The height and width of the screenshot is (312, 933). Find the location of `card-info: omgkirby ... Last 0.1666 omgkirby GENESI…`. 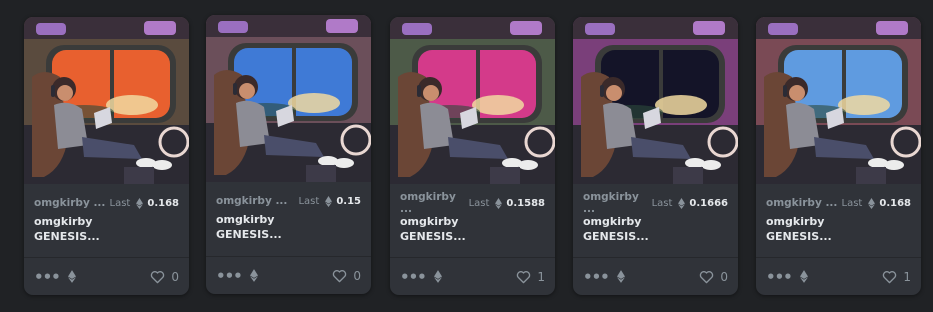

card-info: omgkirby ... Last 0.1666 omgkirby GENESI… is located at coordinates (655, 217).